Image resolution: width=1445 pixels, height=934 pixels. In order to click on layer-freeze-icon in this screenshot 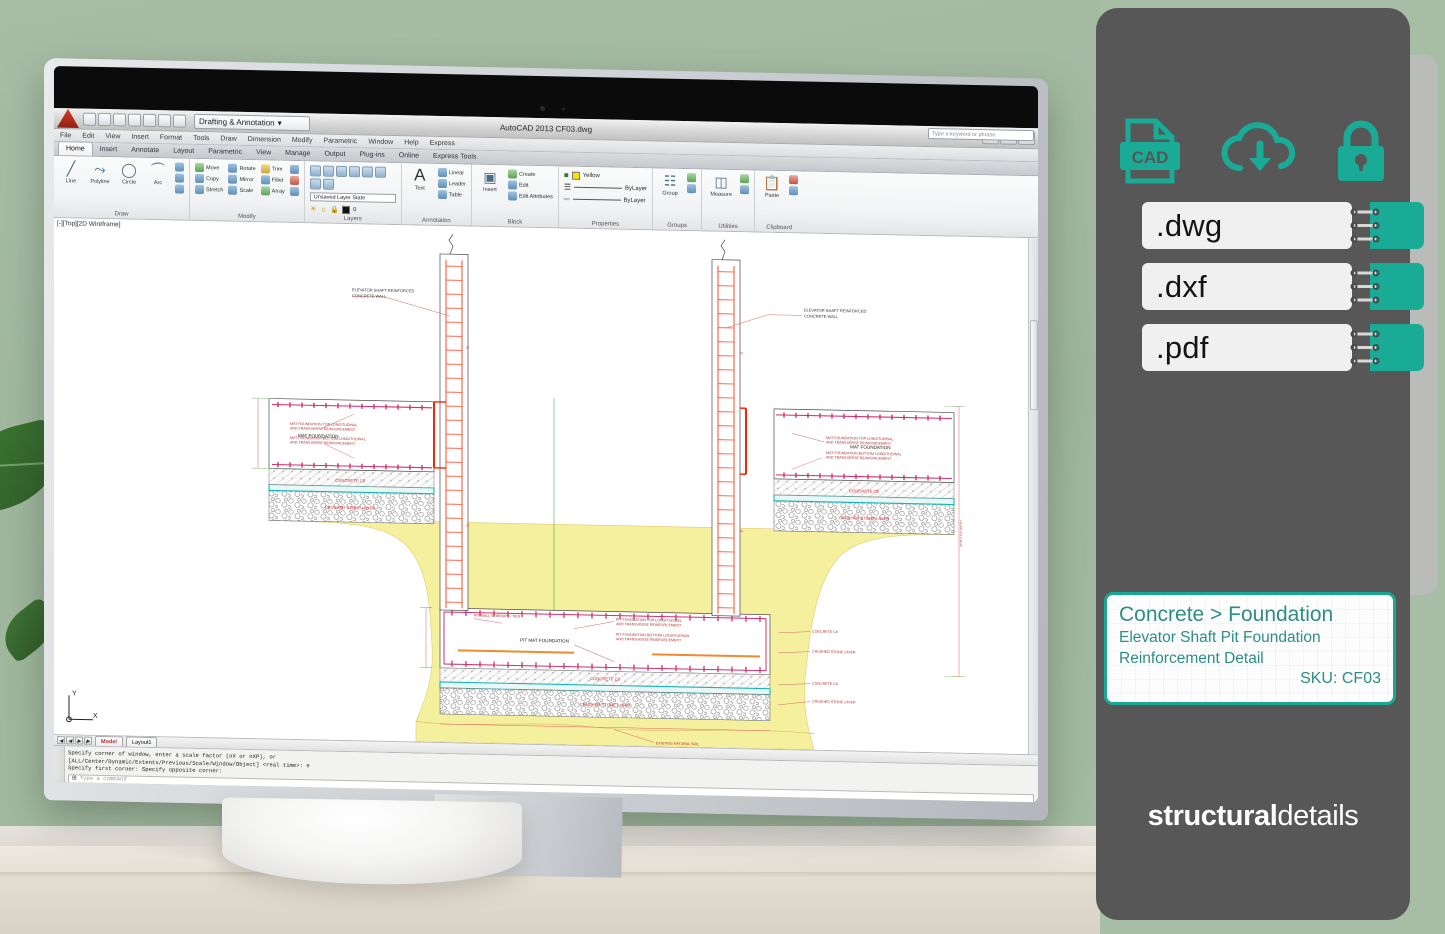, I will do `click(354, 172)`.